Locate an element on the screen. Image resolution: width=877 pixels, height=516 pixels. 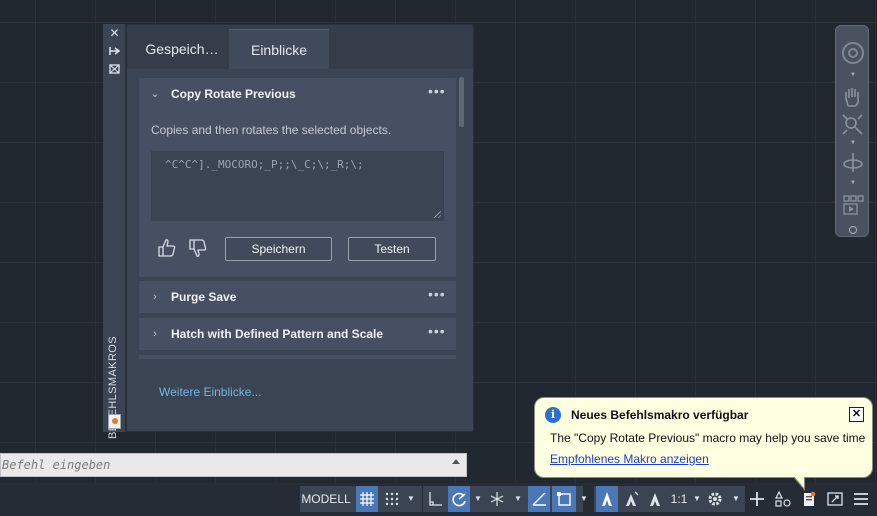
test-button: Testen is located at coordinates (392, 249).